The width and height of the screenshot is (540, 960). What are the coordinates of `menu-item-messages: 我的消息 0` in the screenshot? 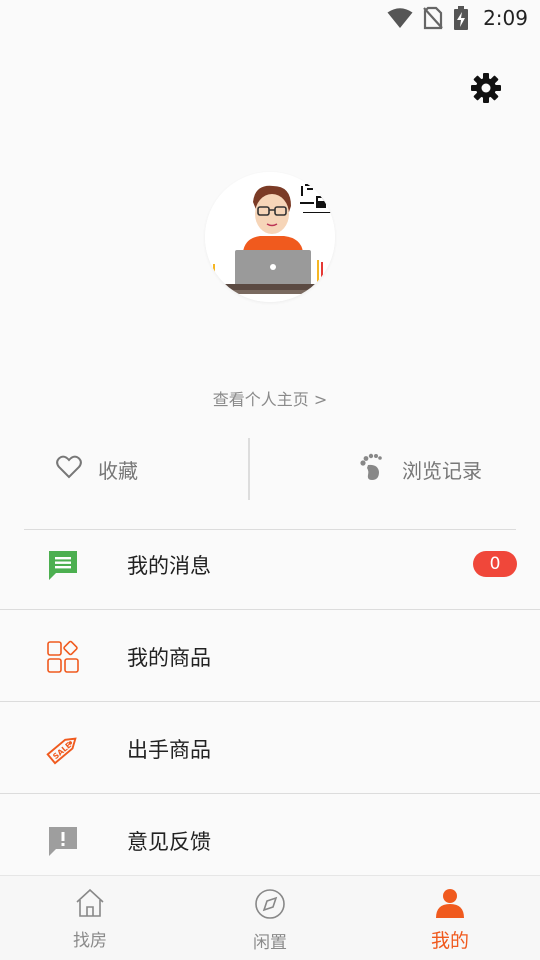 It's located at (270, 564).